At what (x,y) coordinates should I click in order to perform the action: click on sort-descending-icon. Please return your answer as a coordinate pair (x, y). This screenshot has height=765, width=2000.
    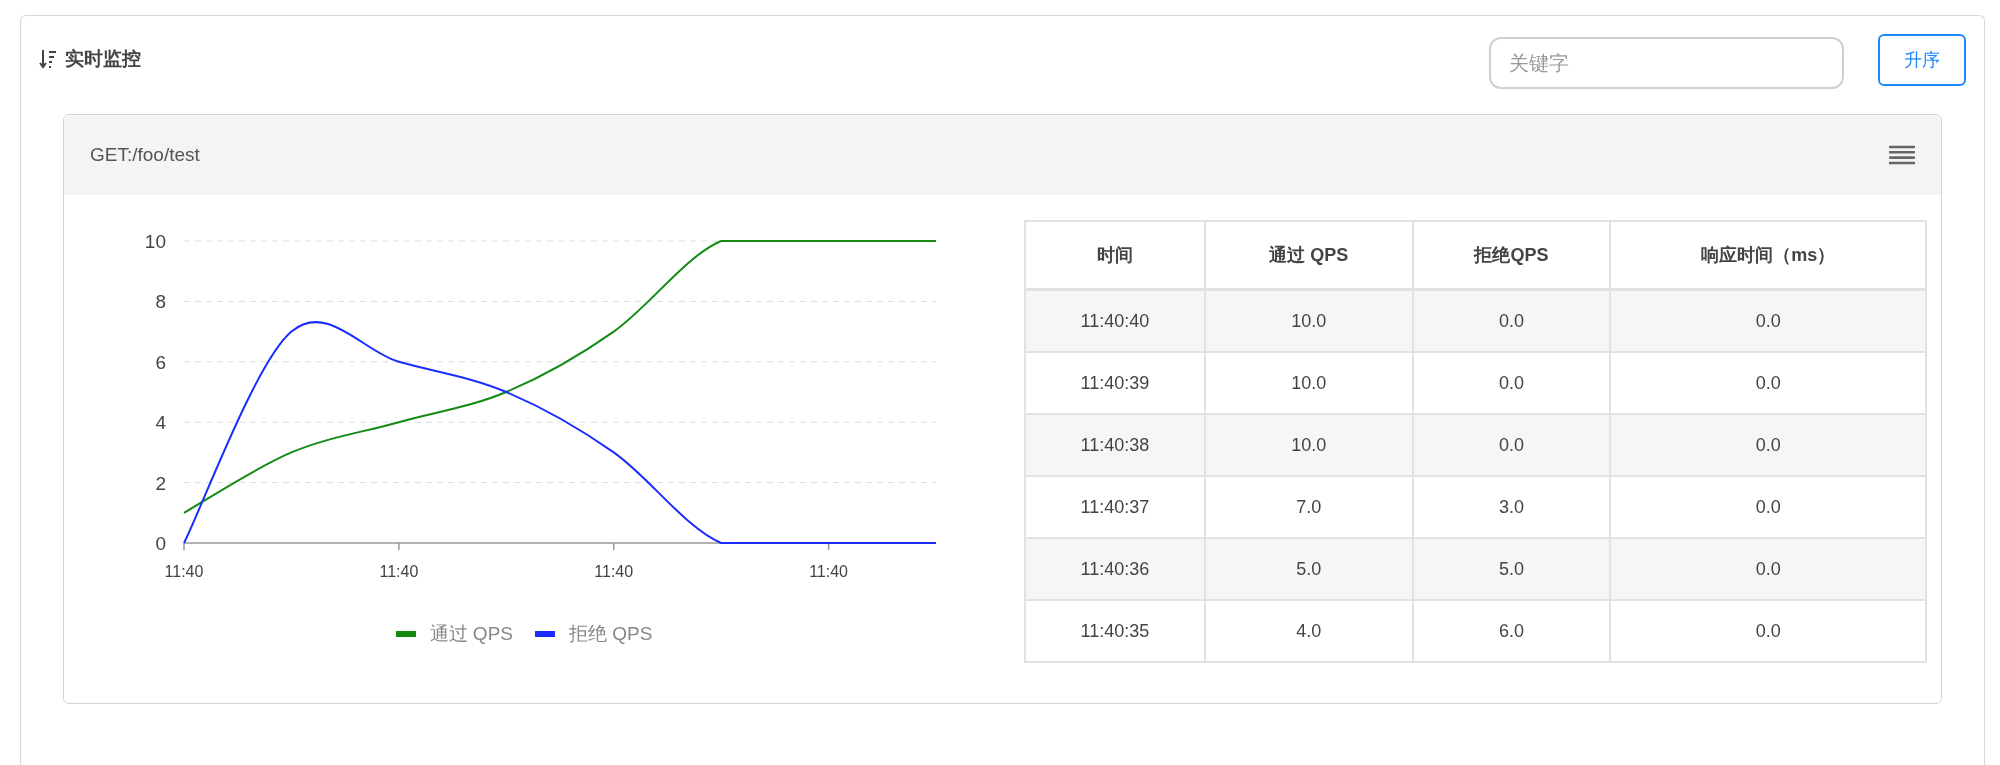
    Looking at the image, I should click on (48, 59).